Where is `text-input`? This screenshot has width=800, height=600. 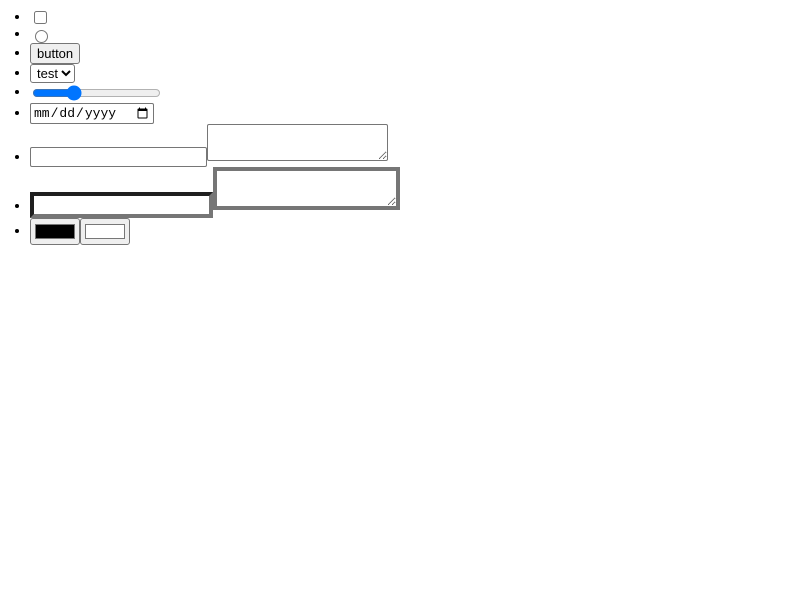 text-input is located at coordinates (118, 156).